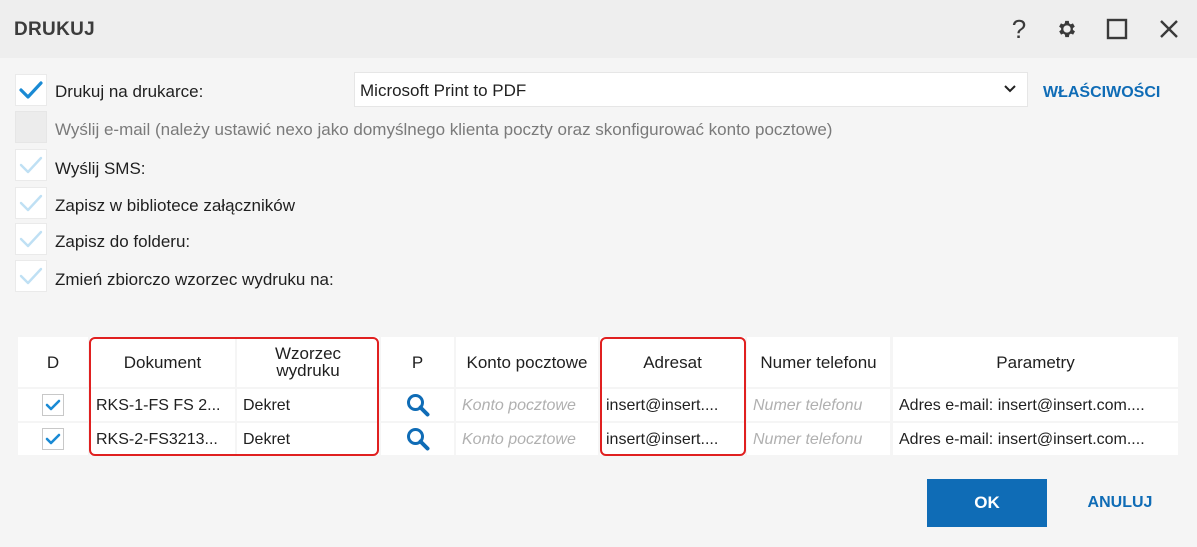 Image resolution: width=1197 pixels, height=547 pixels. I want to click on ok-button: OK, so click(987, 503).